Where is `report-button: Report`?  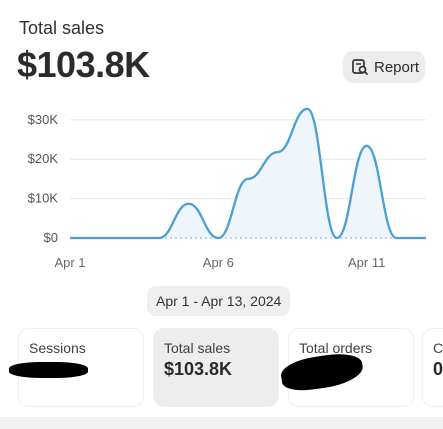
report-button: Report is located at coordinates (384, 67).